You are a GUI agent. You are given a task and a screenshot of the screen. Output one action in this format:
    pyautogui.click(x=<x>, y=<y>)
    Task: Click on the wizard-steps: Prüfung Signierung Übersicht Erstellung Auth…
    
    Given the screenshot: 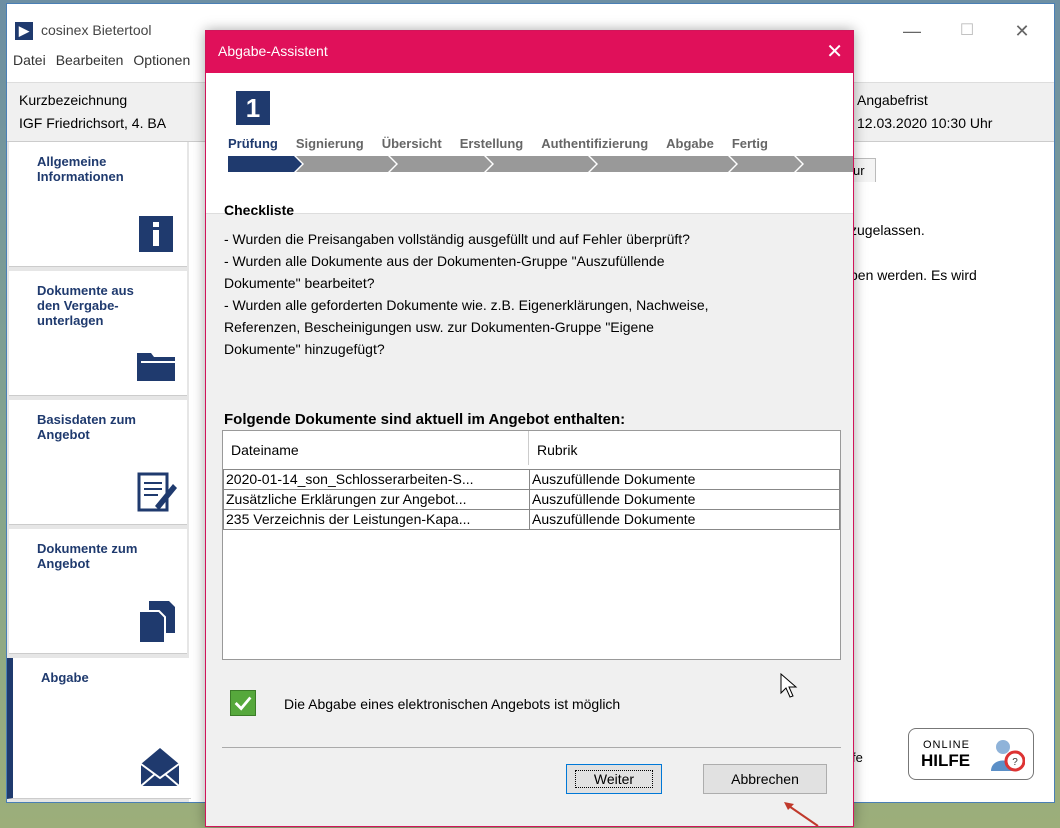 What is the action you would take?
    pyautogui.click(x=507, y=143)
    